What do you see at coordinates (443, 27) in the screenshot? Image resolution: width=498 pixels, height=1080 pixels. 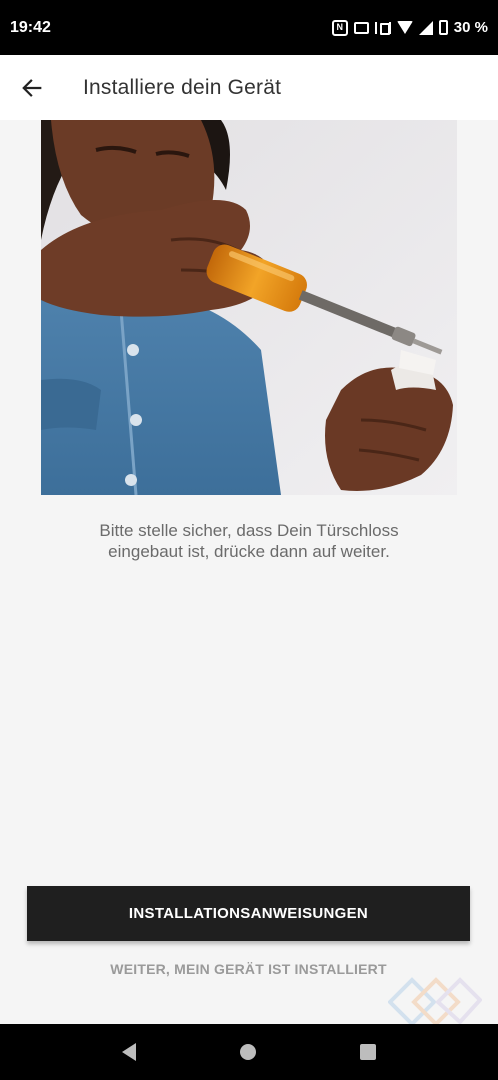 I see `battery-icon` at bounding box center [443, 27].